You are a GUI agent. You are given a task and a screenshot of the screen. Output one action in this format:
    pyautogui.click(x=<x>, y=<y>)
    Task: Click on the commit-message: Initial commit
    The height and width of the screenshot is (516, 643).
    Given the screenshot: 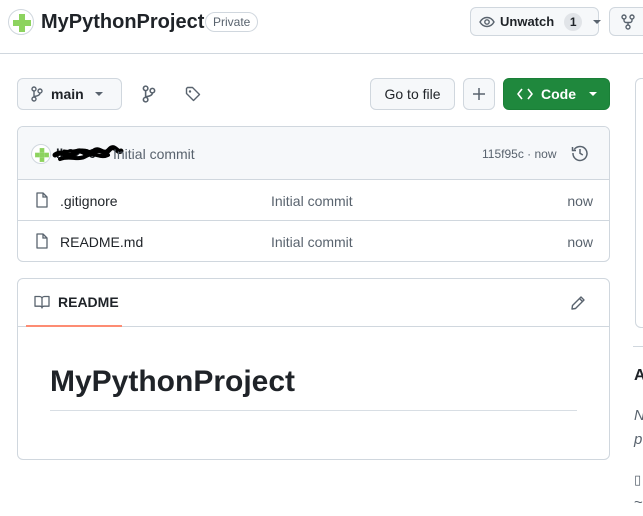 What is the action you would take?
    pyautogui.click(x=154, y=154)
    